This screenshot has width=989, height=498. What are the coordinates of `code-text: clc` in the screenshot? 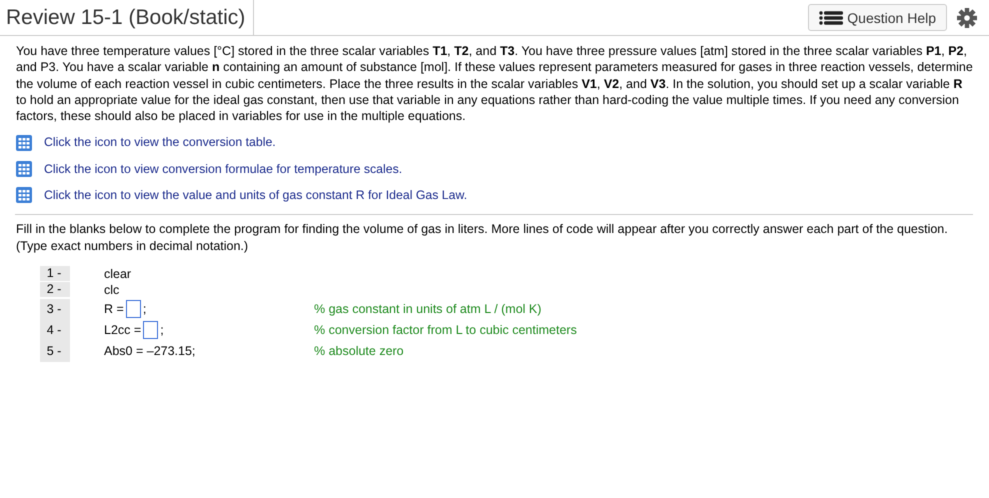 It's located at (112, 290).